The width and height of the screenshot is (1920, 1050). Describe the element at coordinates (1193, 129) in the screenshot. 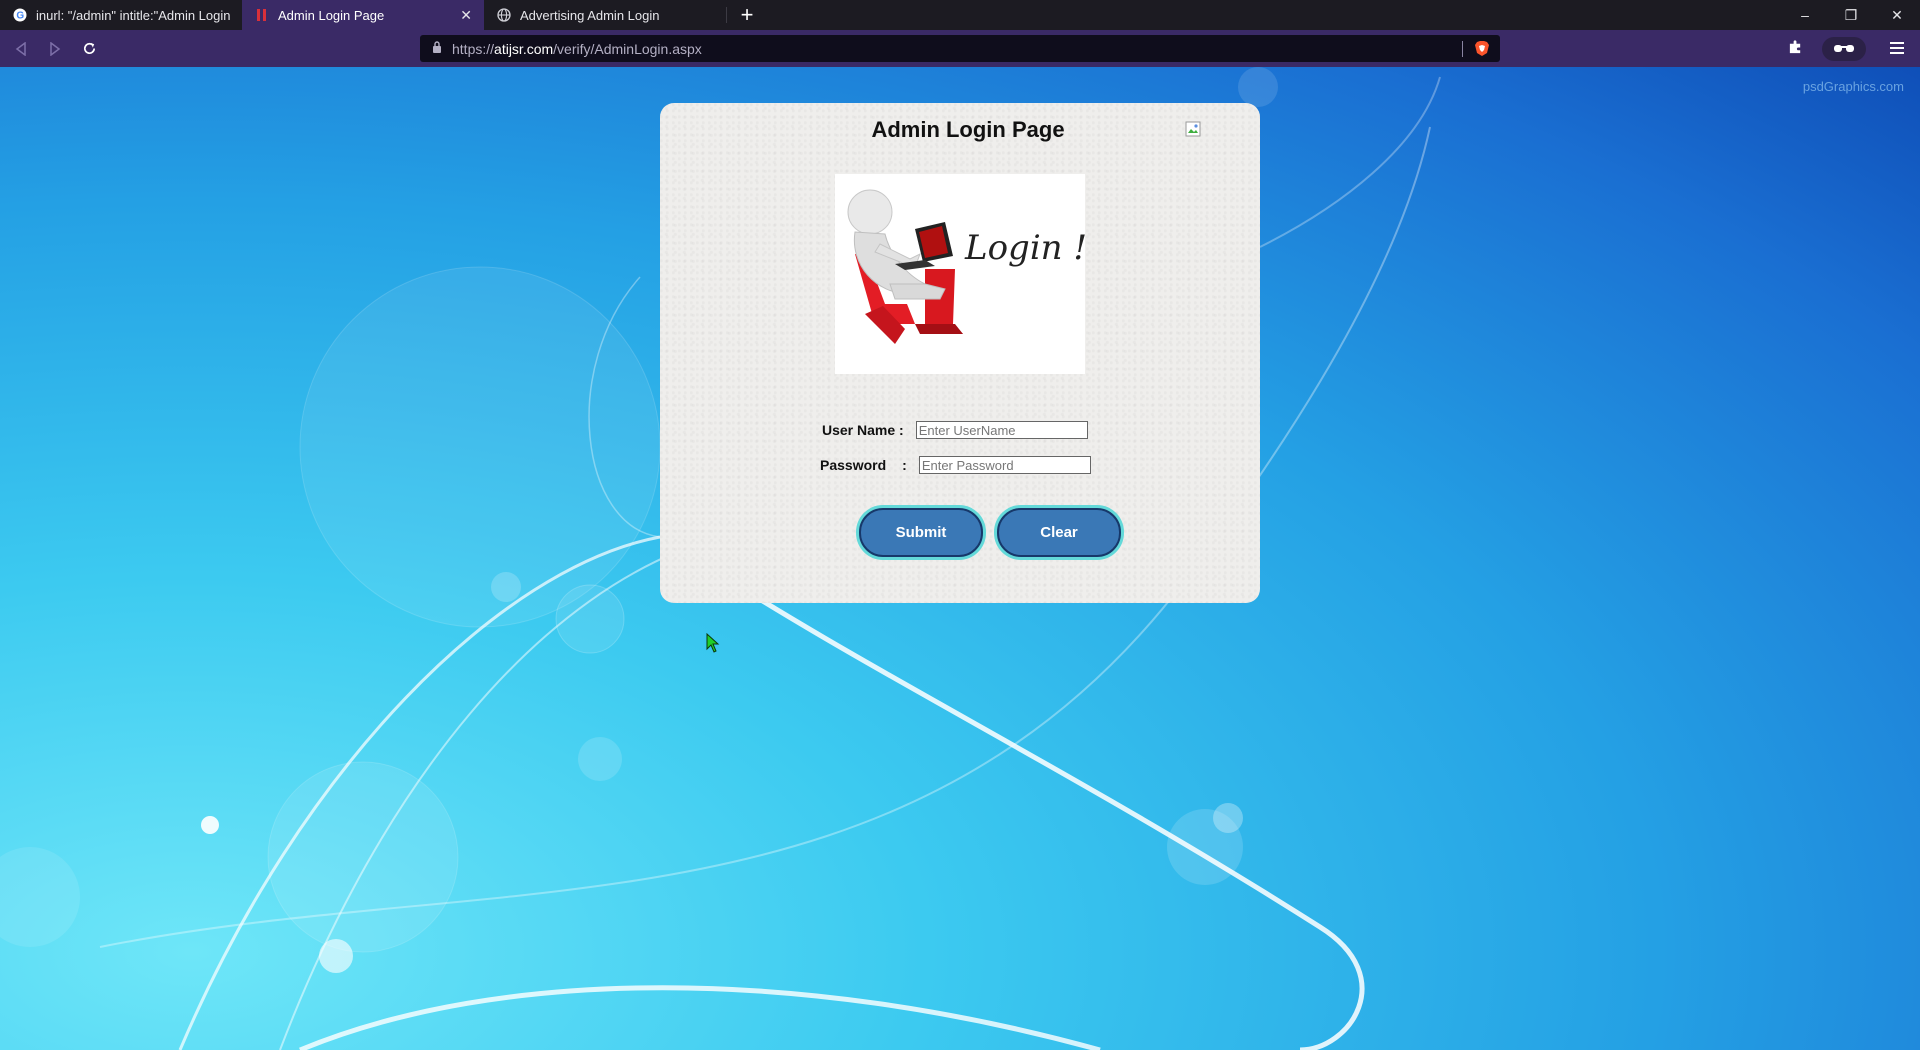

I see `broken-image-icon` at that location.